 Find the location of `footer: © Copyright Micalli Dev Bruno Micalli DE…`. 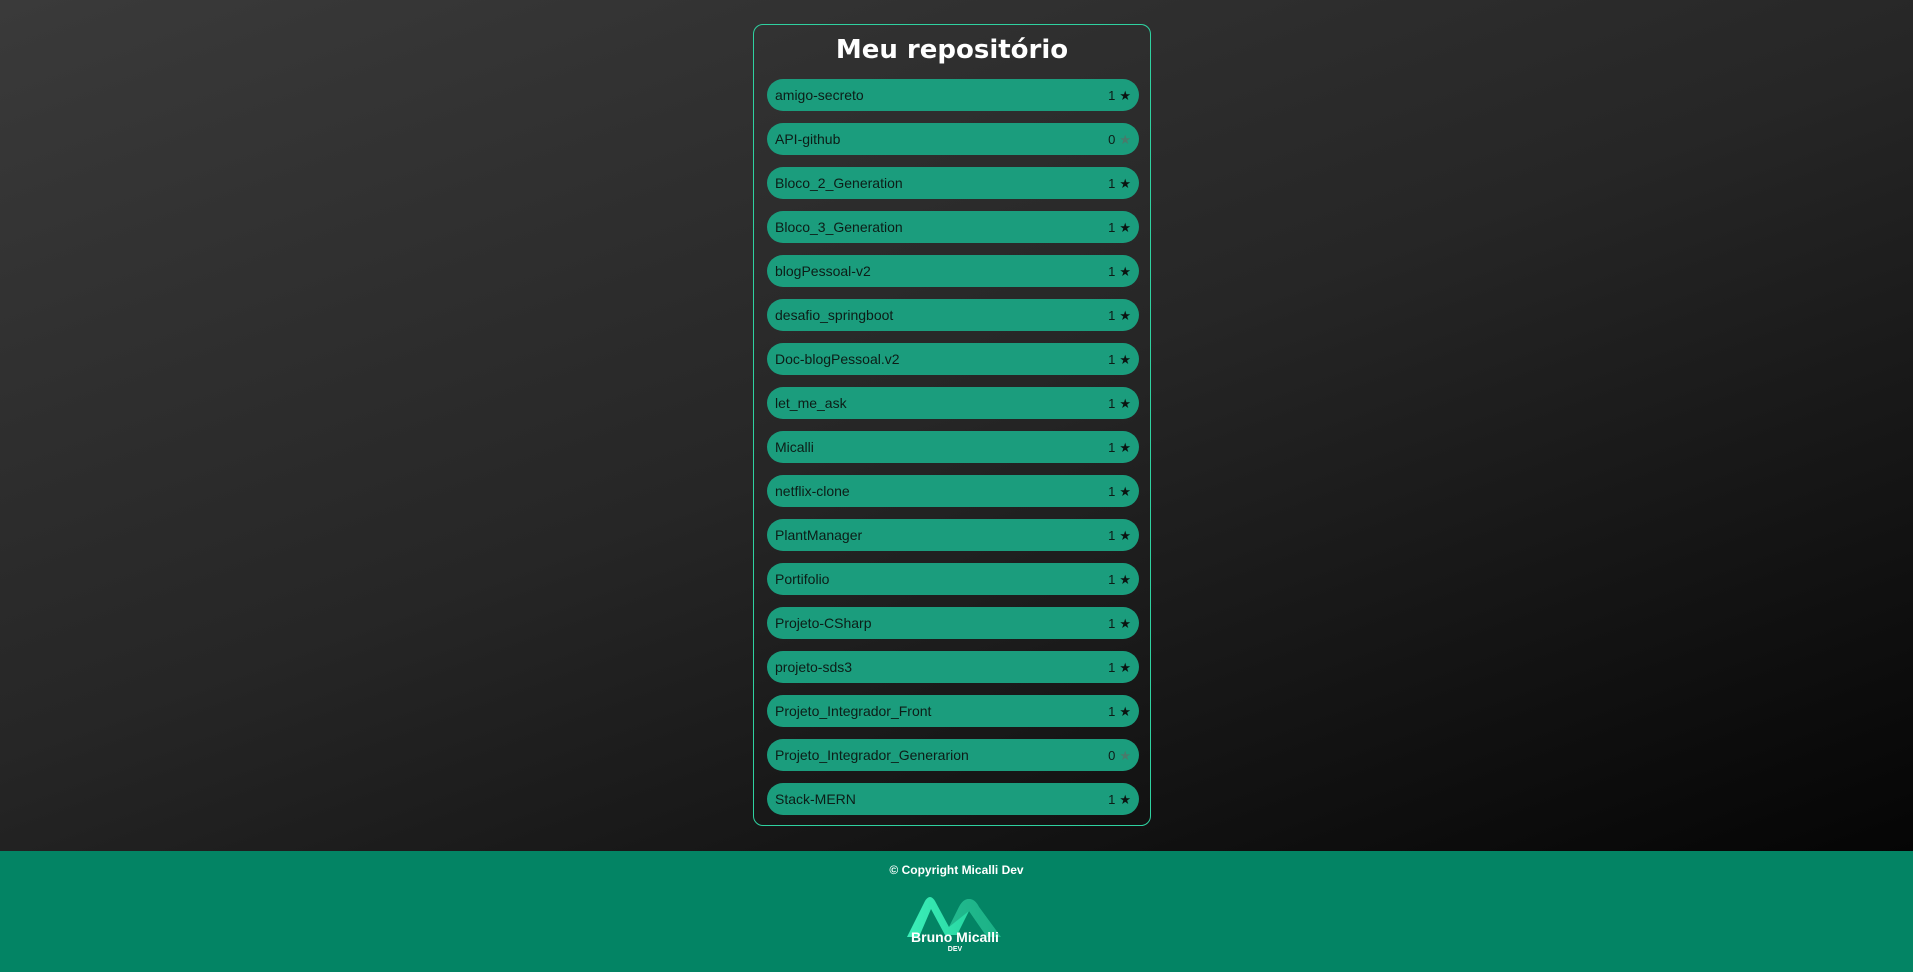

footer: © Copyright Micalli Dev Bruno Micalli DE… is located at coordinates (956, 911).